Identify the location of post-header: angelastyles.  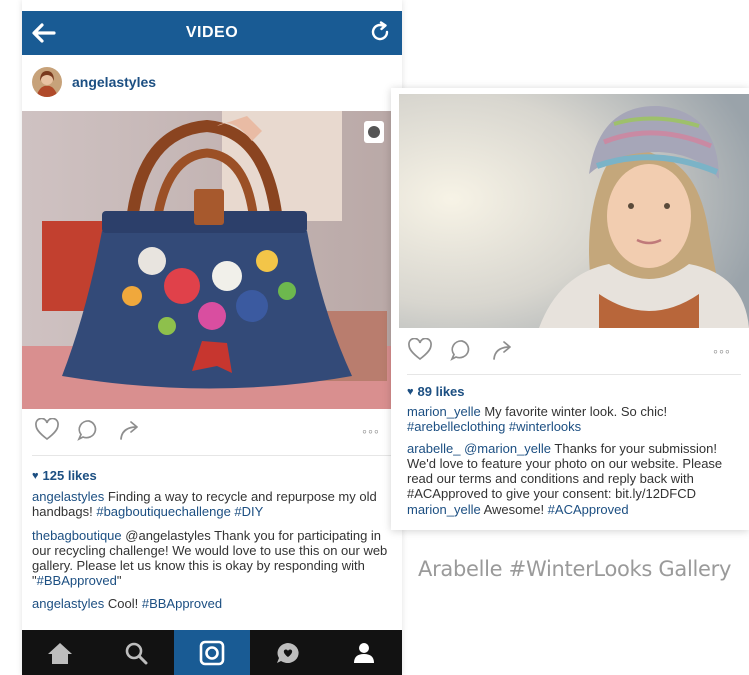
(212, 82).